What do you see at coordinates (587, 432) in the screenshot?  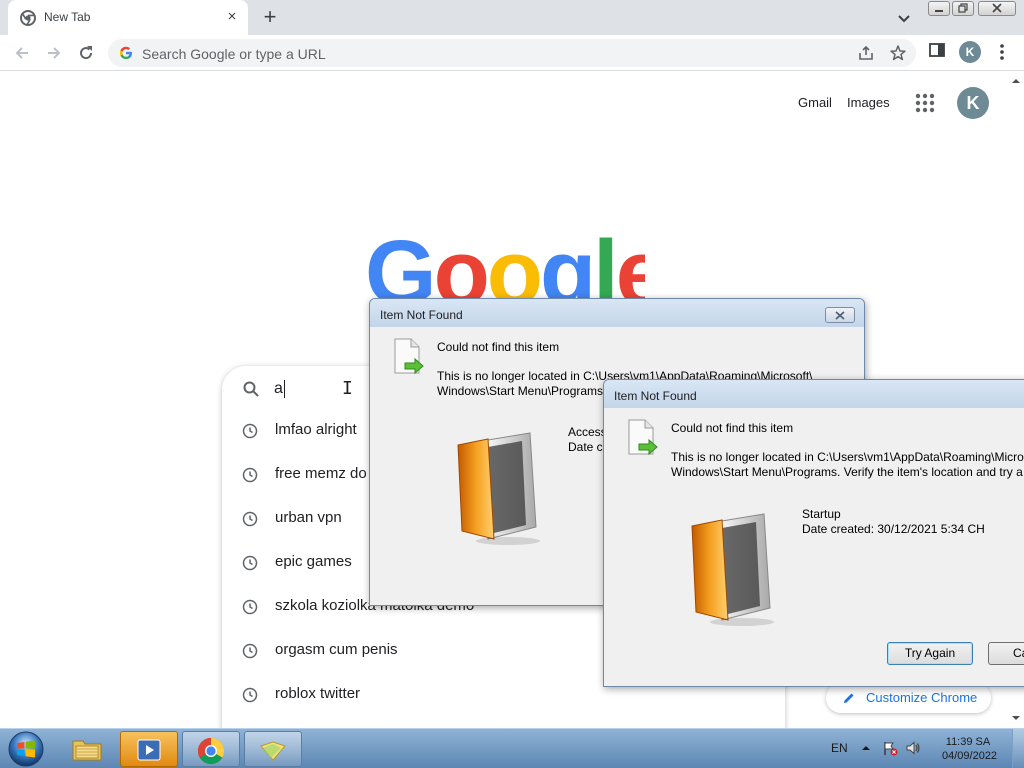 I see `dialog-info-line: Access` at bounding box center [587, 432].